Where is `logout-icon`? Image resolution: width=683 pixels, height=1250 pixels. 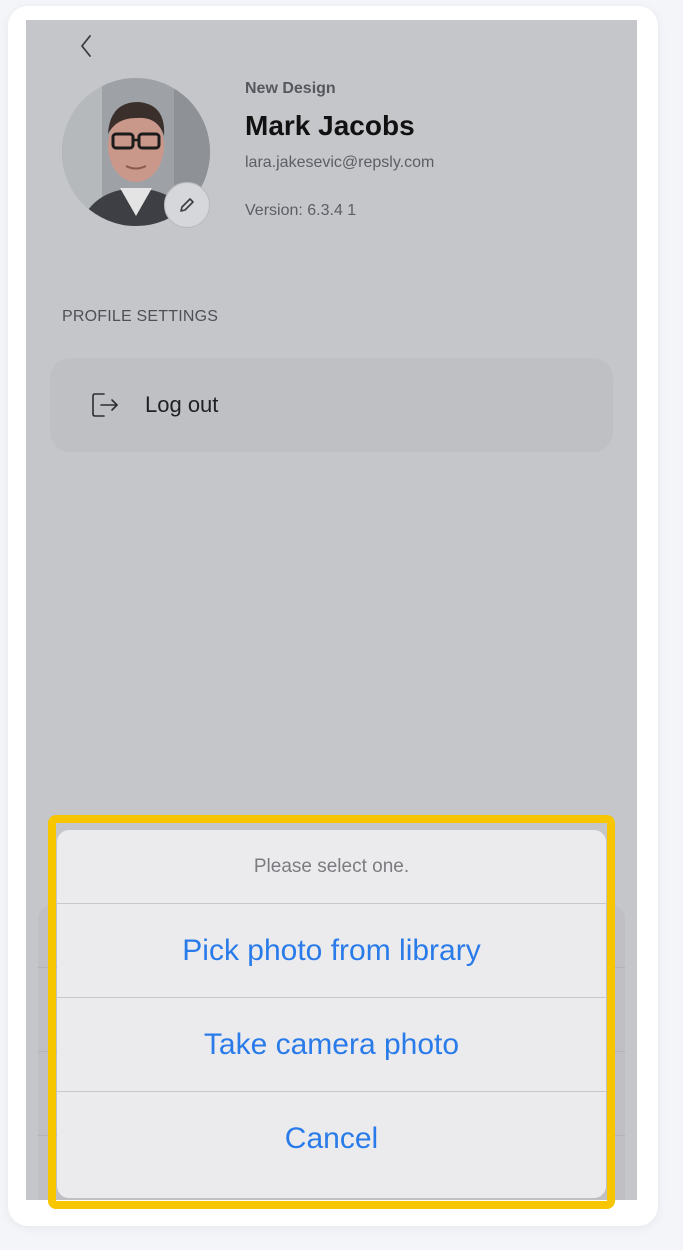 logout-icon is located at coordinates (105, 405).